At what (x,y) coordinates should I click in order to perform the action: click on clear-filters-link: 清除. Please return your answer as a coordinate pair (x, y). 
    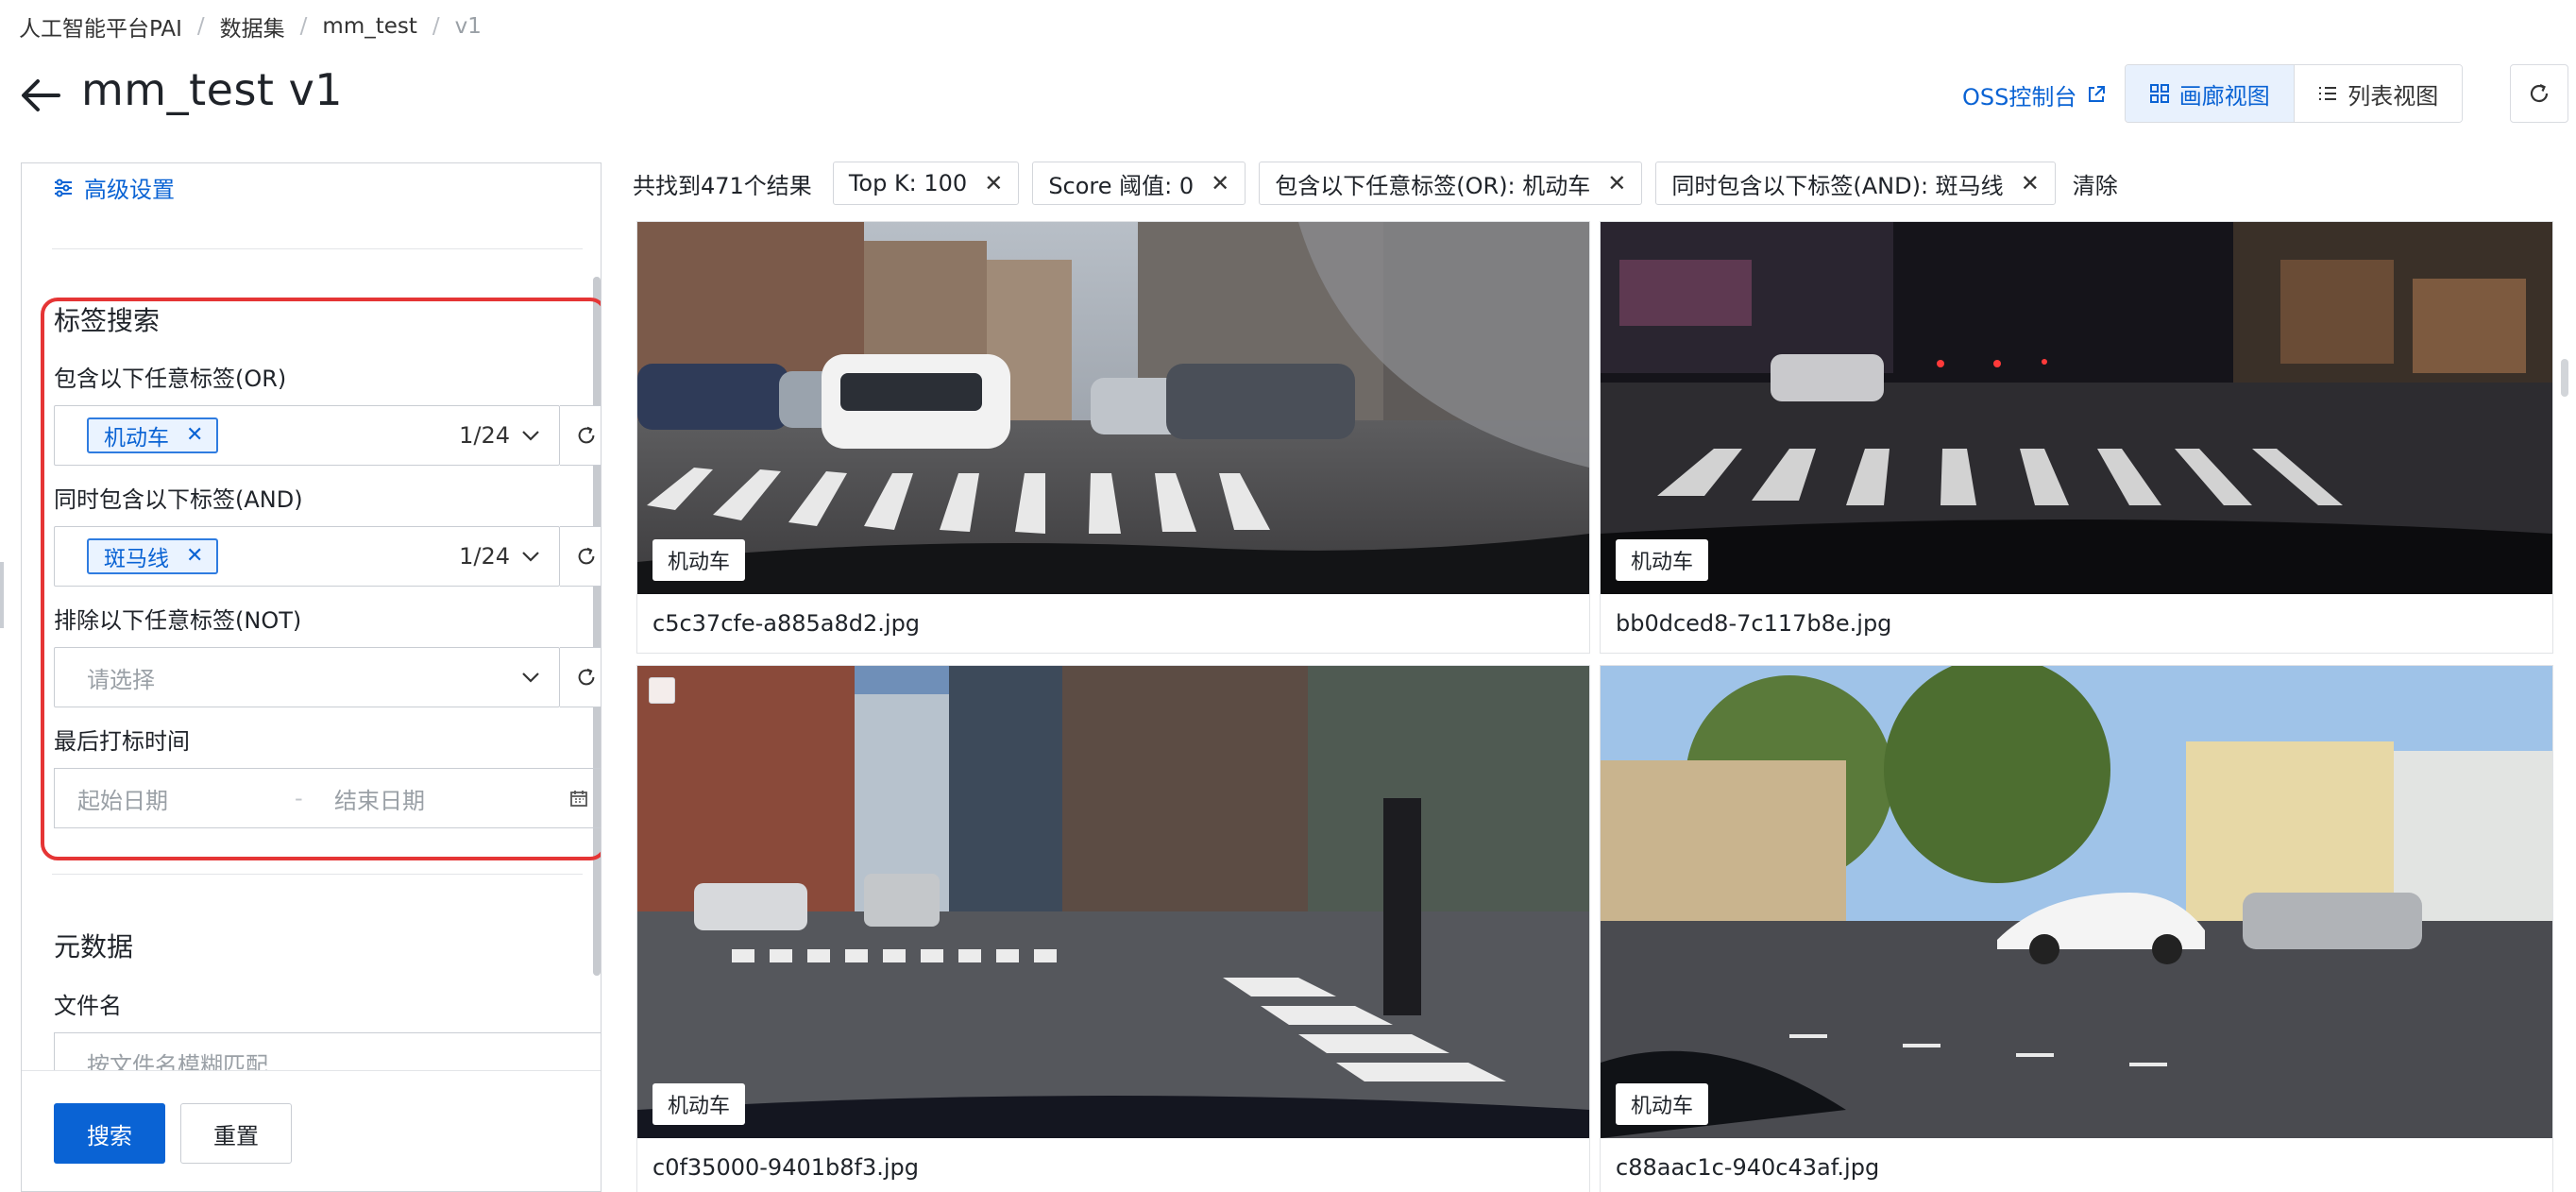
    Looking at the image, I should click on (2095, 183).